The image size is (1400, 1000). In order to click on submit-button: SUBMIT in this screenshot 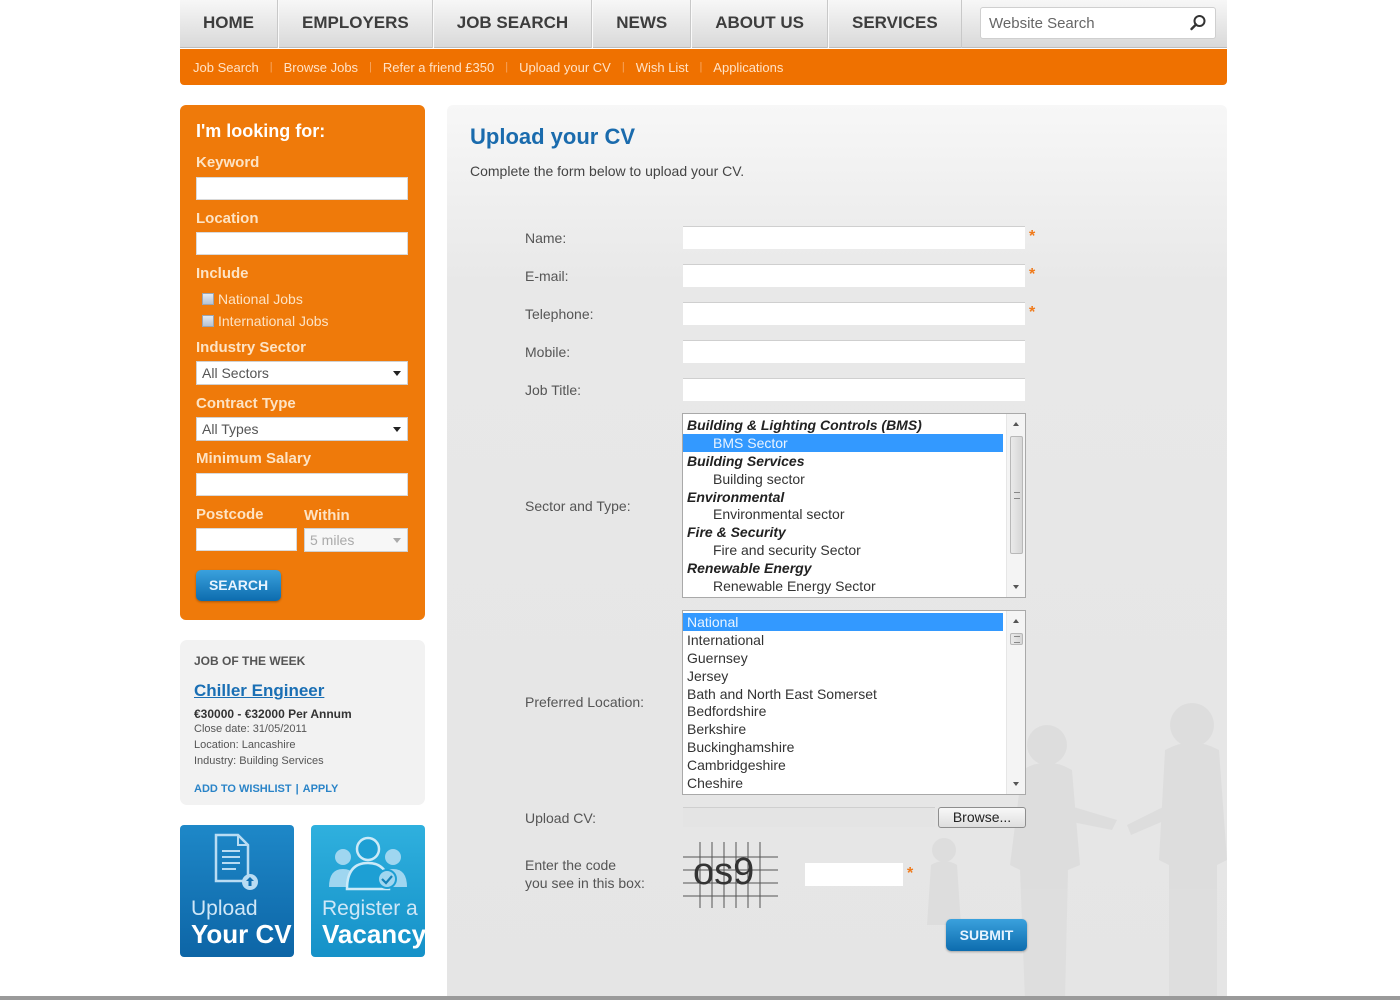, I will do `click(986, 935)`.